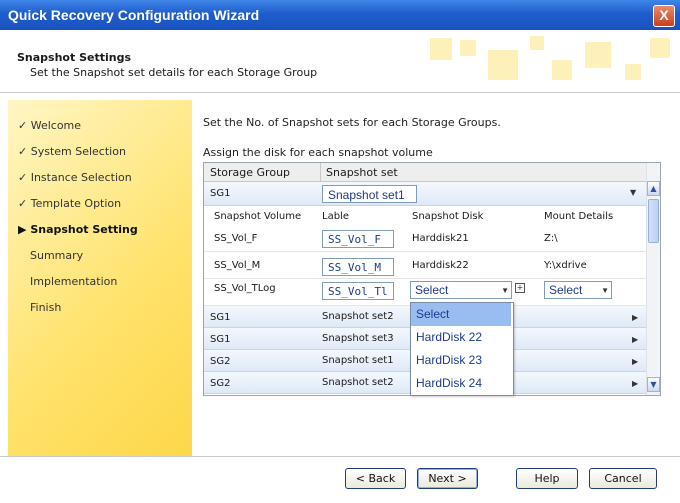 This screenshot has height=503, width=680. What do you see at coordinates (425, 194) in the screenshot?
I see `grid-row-expanded: SG1 Snapshot set1 ▼` at bounding box center [425, 194].